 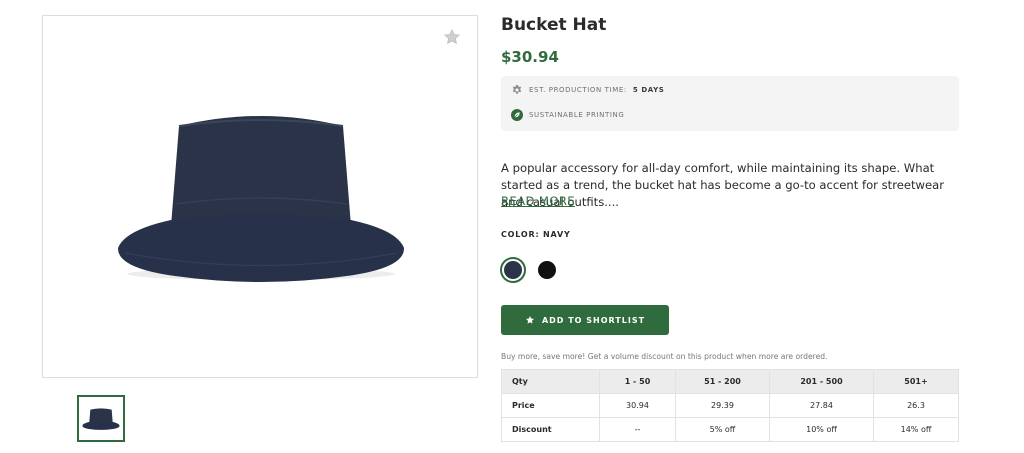 I want to click on color-swatch-black, so click(x=547, y=270).